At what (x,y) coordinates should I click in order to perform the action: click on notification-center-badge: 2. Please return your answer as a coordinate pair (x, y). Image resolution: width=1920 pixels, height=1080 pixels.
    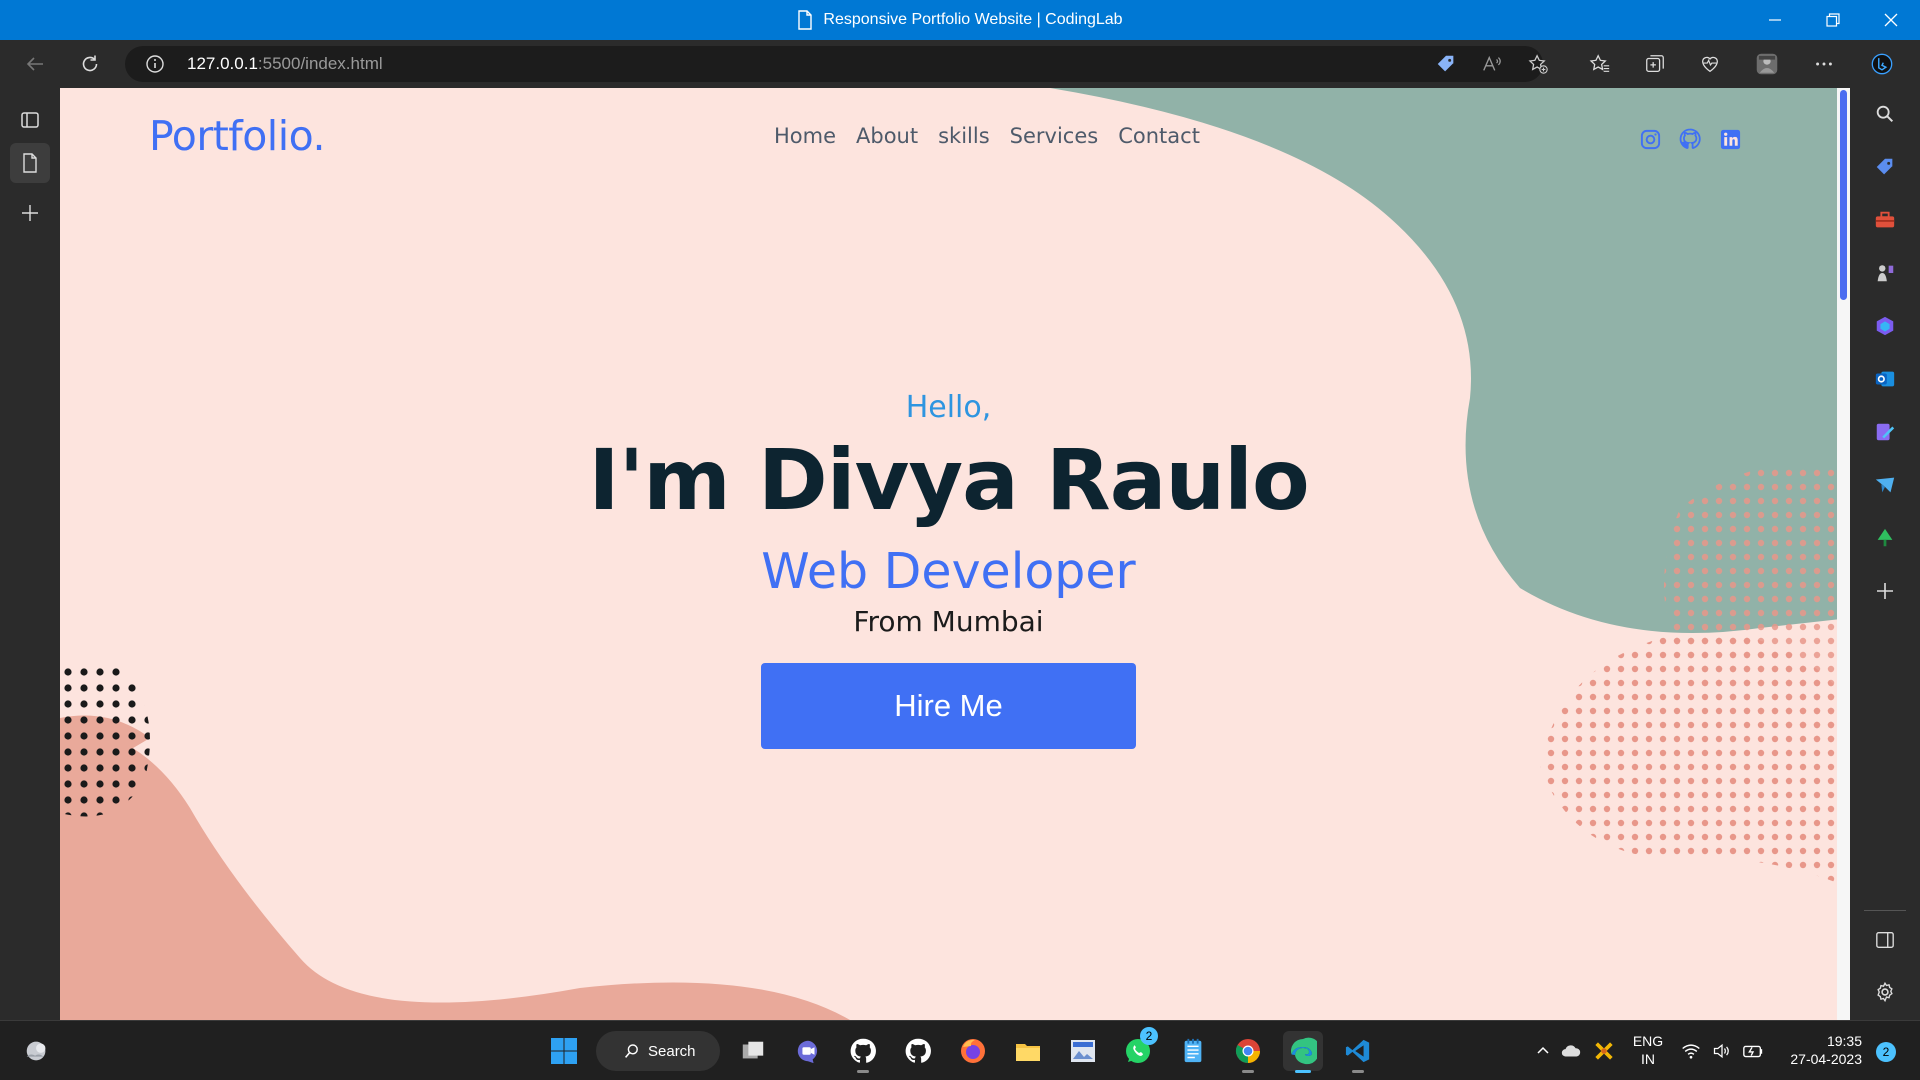
    Looking at the image, I should click on (1886, 1052).